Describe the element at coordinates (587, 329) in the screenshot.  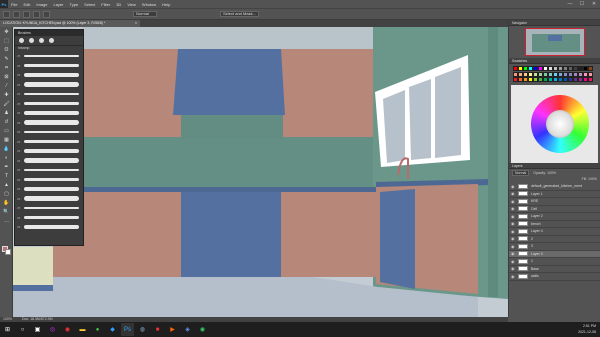
I see `system-tray-clock: 2:51 PM 2021-12-08` at that location.